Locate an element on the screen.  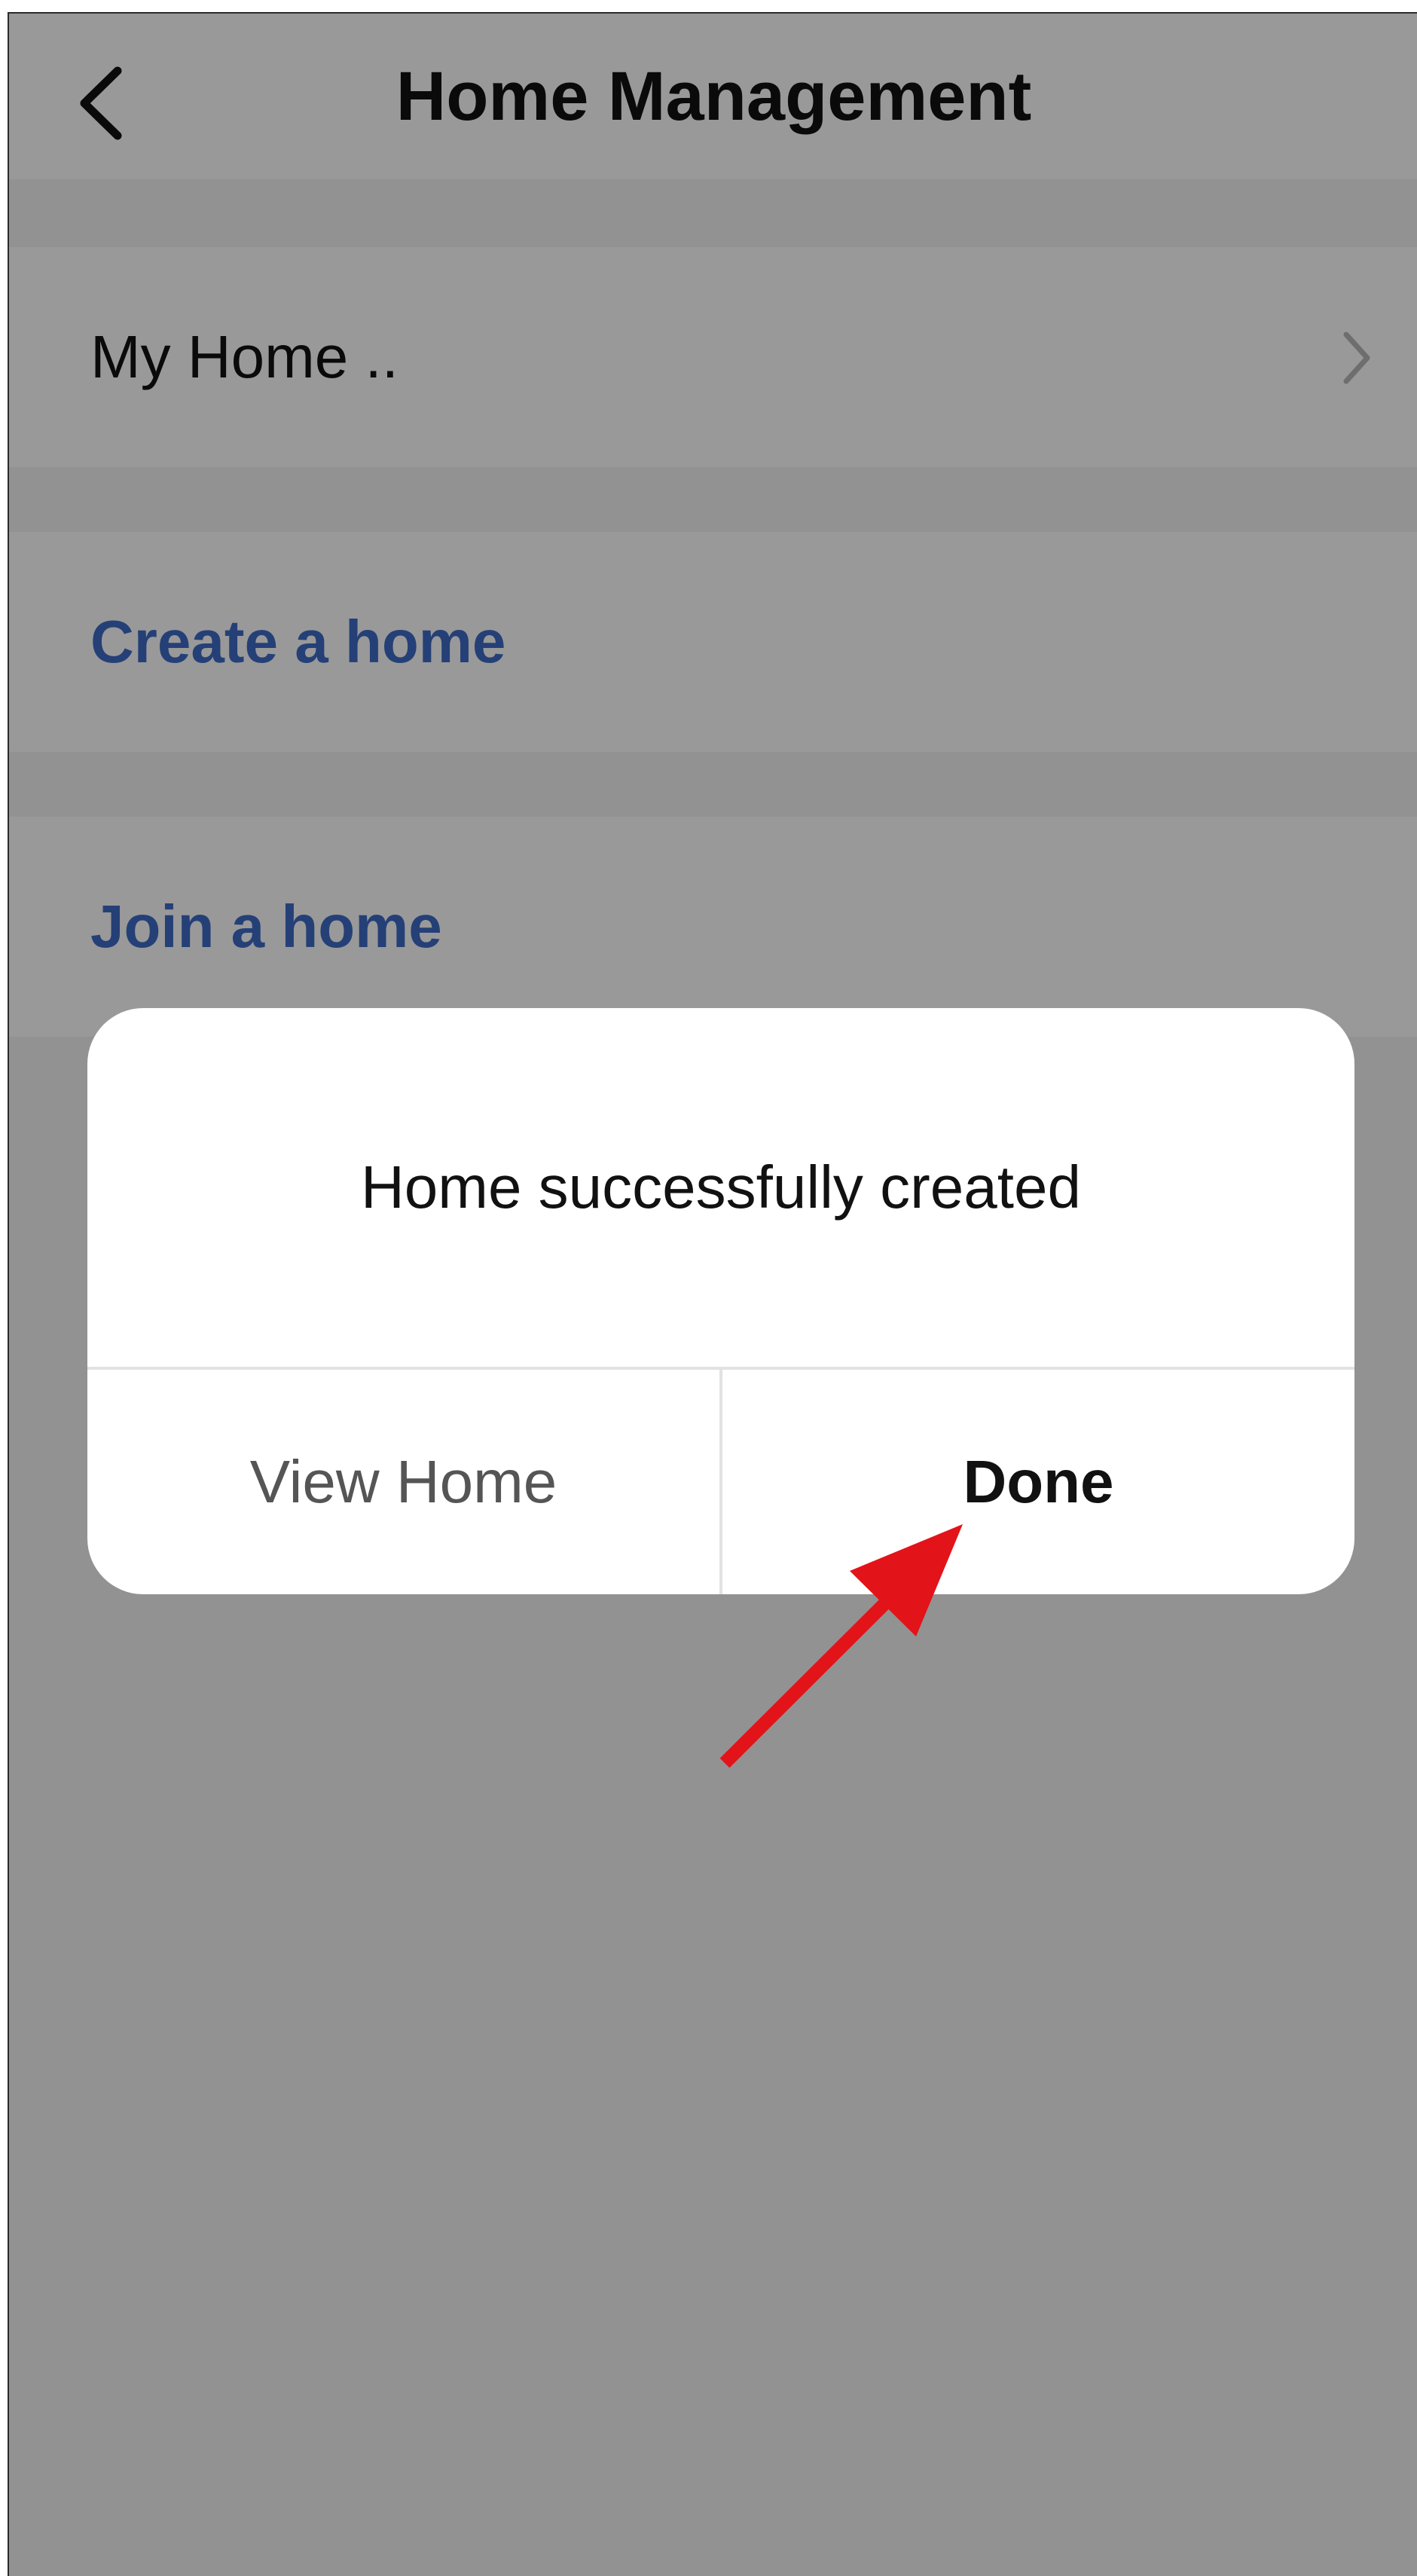
dialog-message: Home successfully created is located at coordinates (721, 1187).